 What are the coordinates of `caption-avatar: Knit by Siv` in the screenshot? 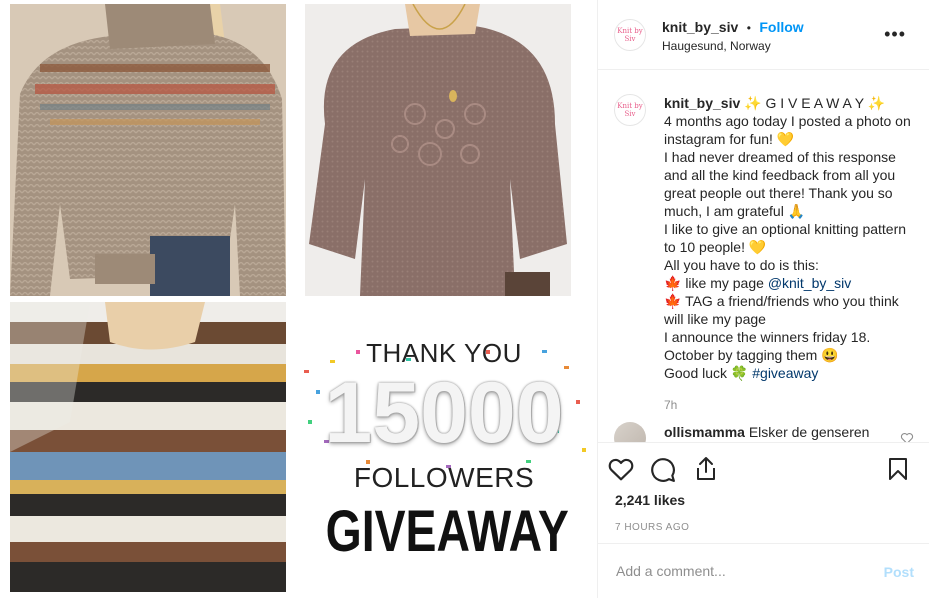 It's located at (630, 110).